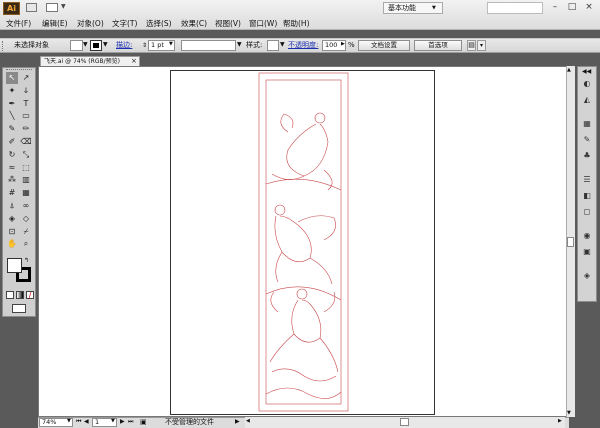 This screenshot has width=600, height=428. Describe the element at coordinates (130, 422) in the screenshot. I see `last-artboard-icon: ⏭` at that location.